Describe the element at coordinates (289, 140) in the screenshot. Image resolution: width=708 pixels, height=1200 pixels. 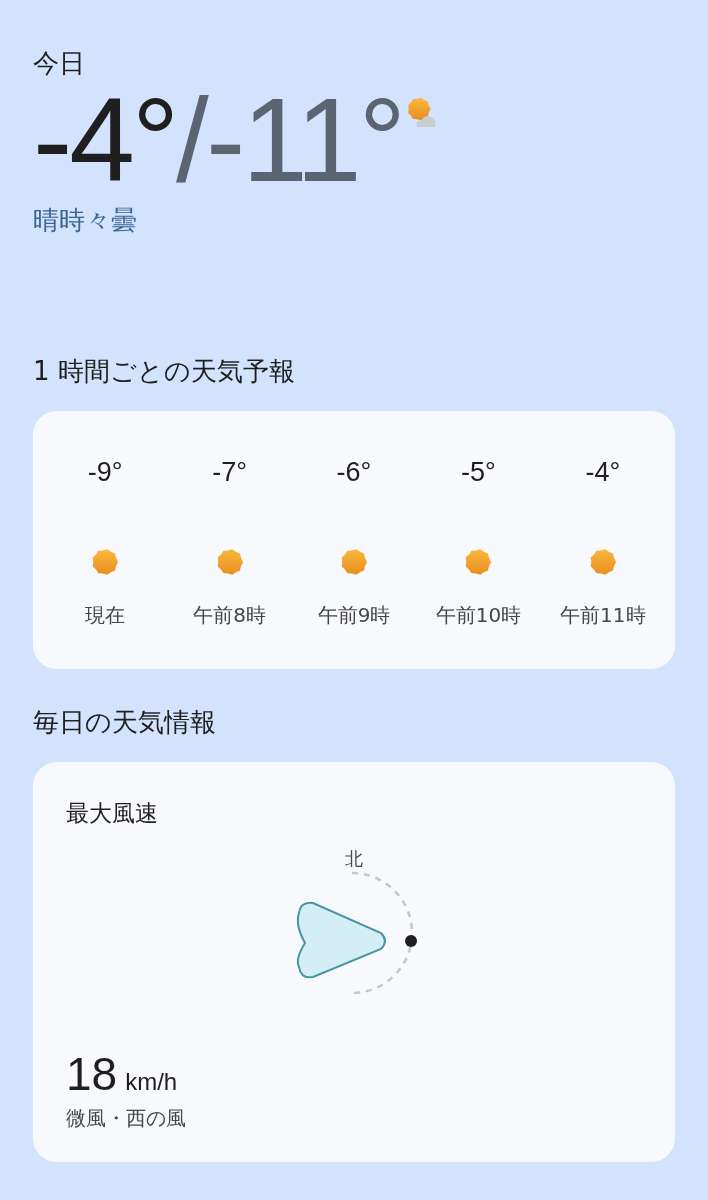
I see `low-temperature: /-11°` at that location.